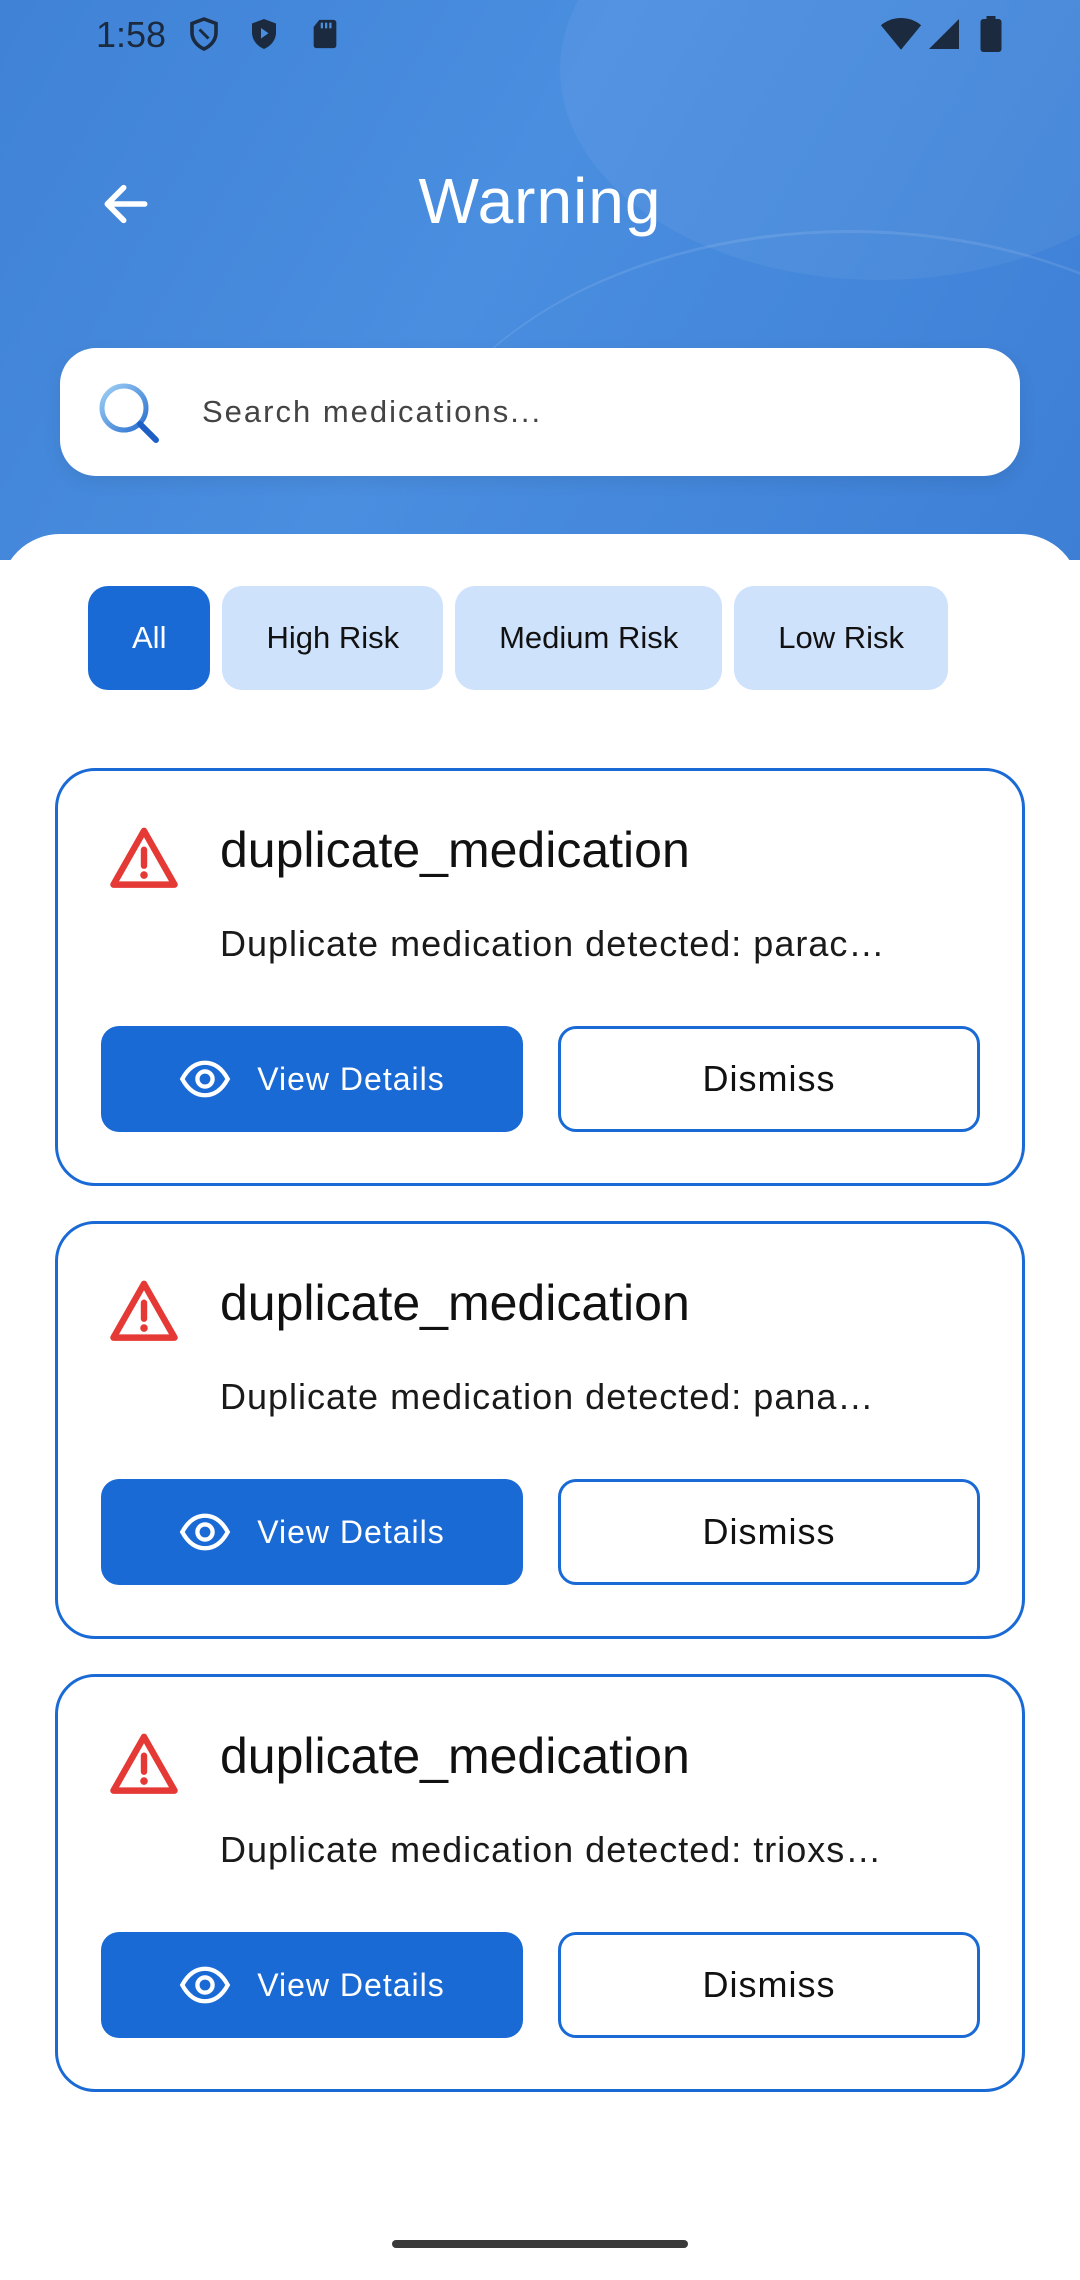 The image size is (1080, 2280). I want to click on search-input, so click(592, 412).